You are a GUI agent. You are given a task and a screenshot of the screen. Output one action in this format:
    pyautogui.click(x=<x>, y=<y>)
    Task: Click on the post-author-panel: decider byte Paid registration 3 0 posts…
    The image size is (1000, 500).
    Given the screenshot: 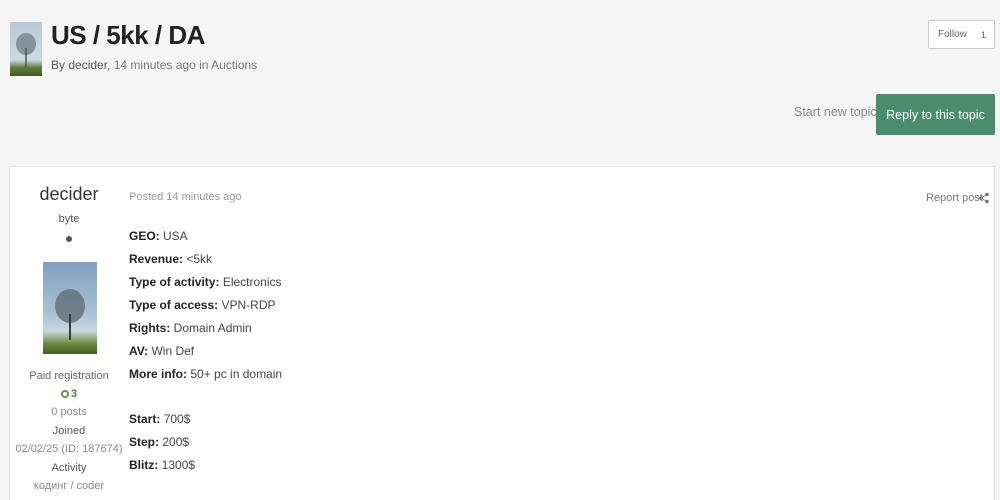 What is the action you would take?
    pyautogui.click(x=69, y=333)
    